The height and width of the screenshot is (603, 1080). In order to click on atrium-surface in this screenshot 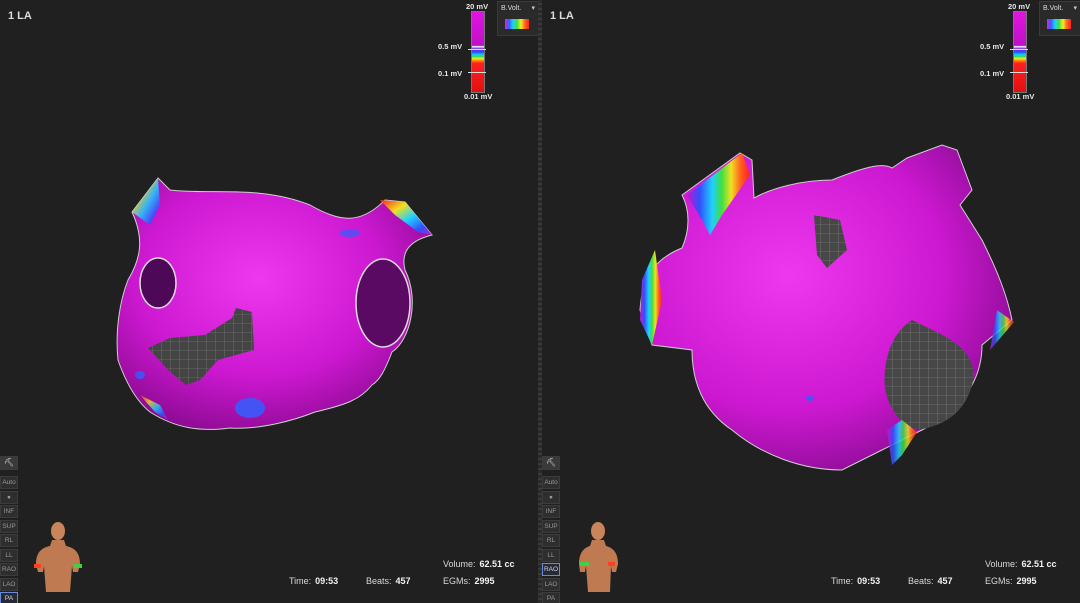, I will do `click(274, 303)`.